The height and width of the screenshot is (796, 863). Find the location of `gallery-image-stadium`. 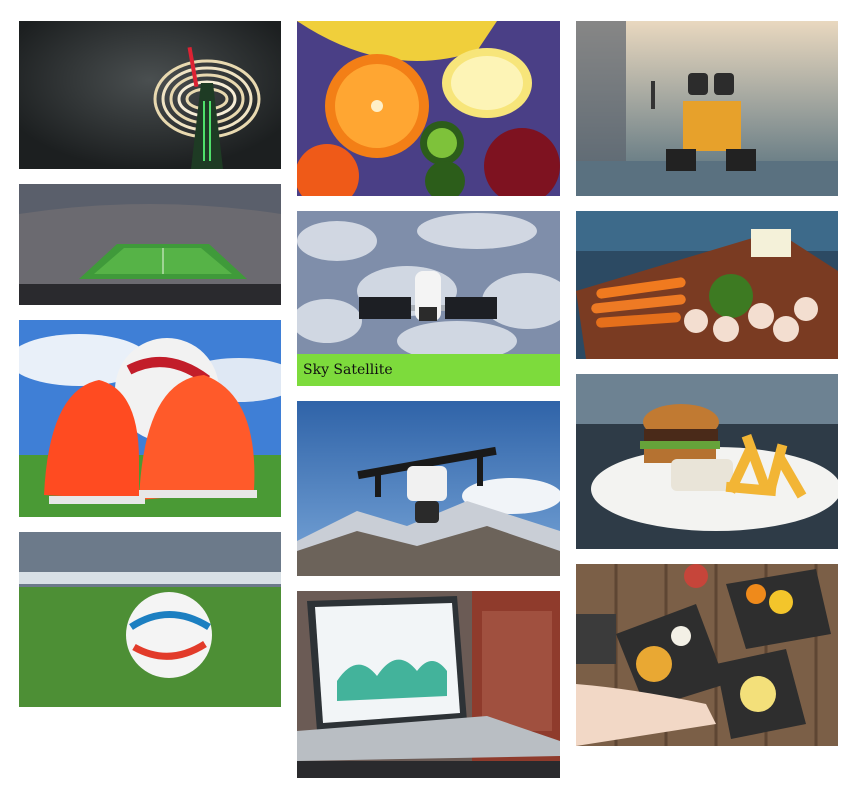

gallery-image-stadium is located at coordinates (150, 244).